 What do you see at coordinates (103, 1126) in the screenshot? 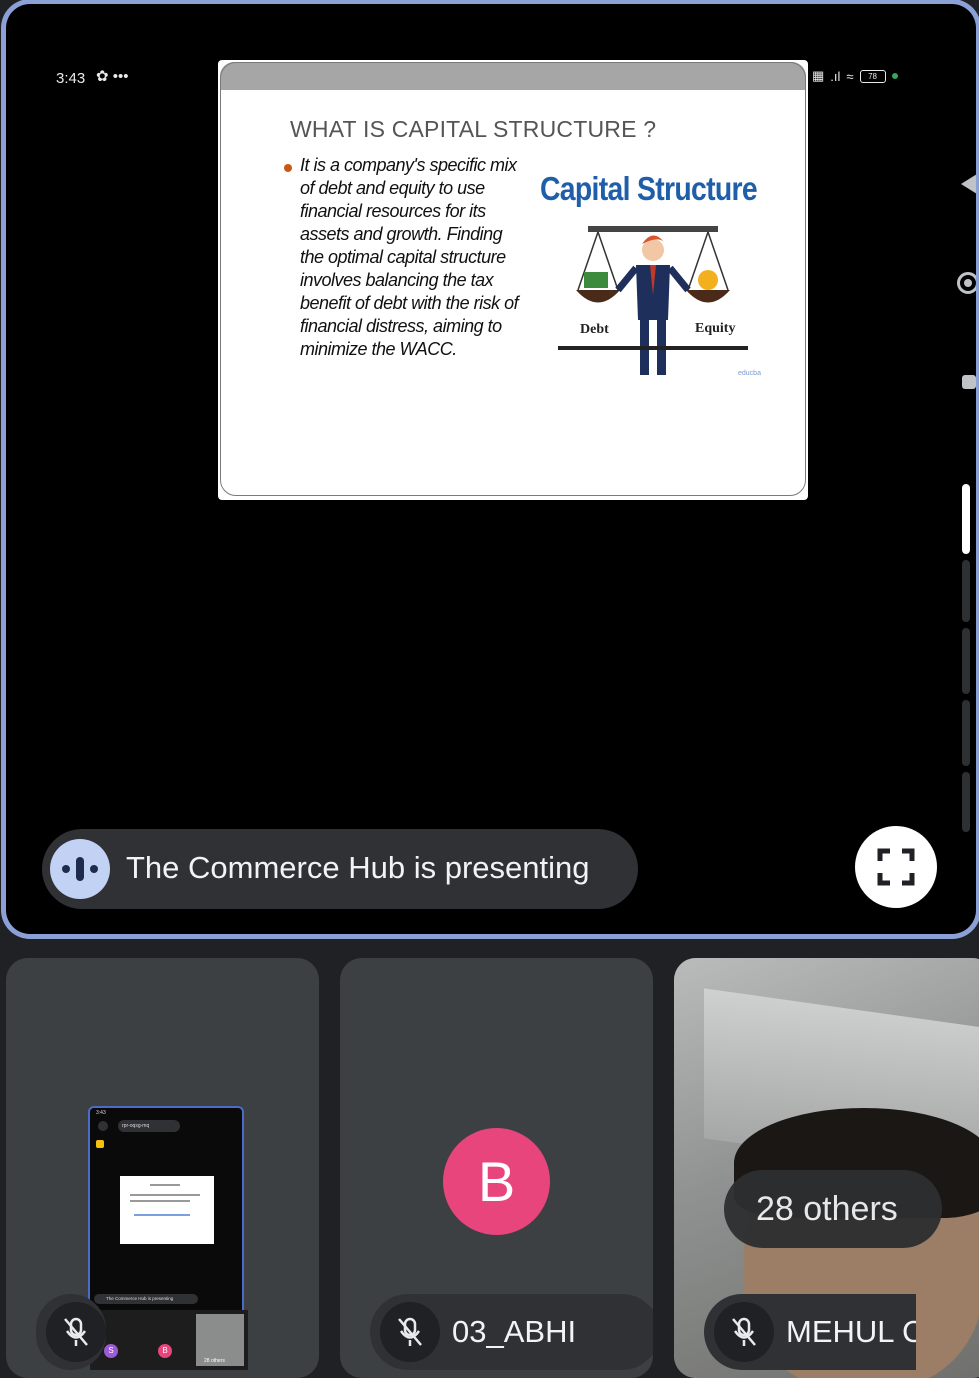
I see `mini-back-icon` at bounding box center [103, 1126].